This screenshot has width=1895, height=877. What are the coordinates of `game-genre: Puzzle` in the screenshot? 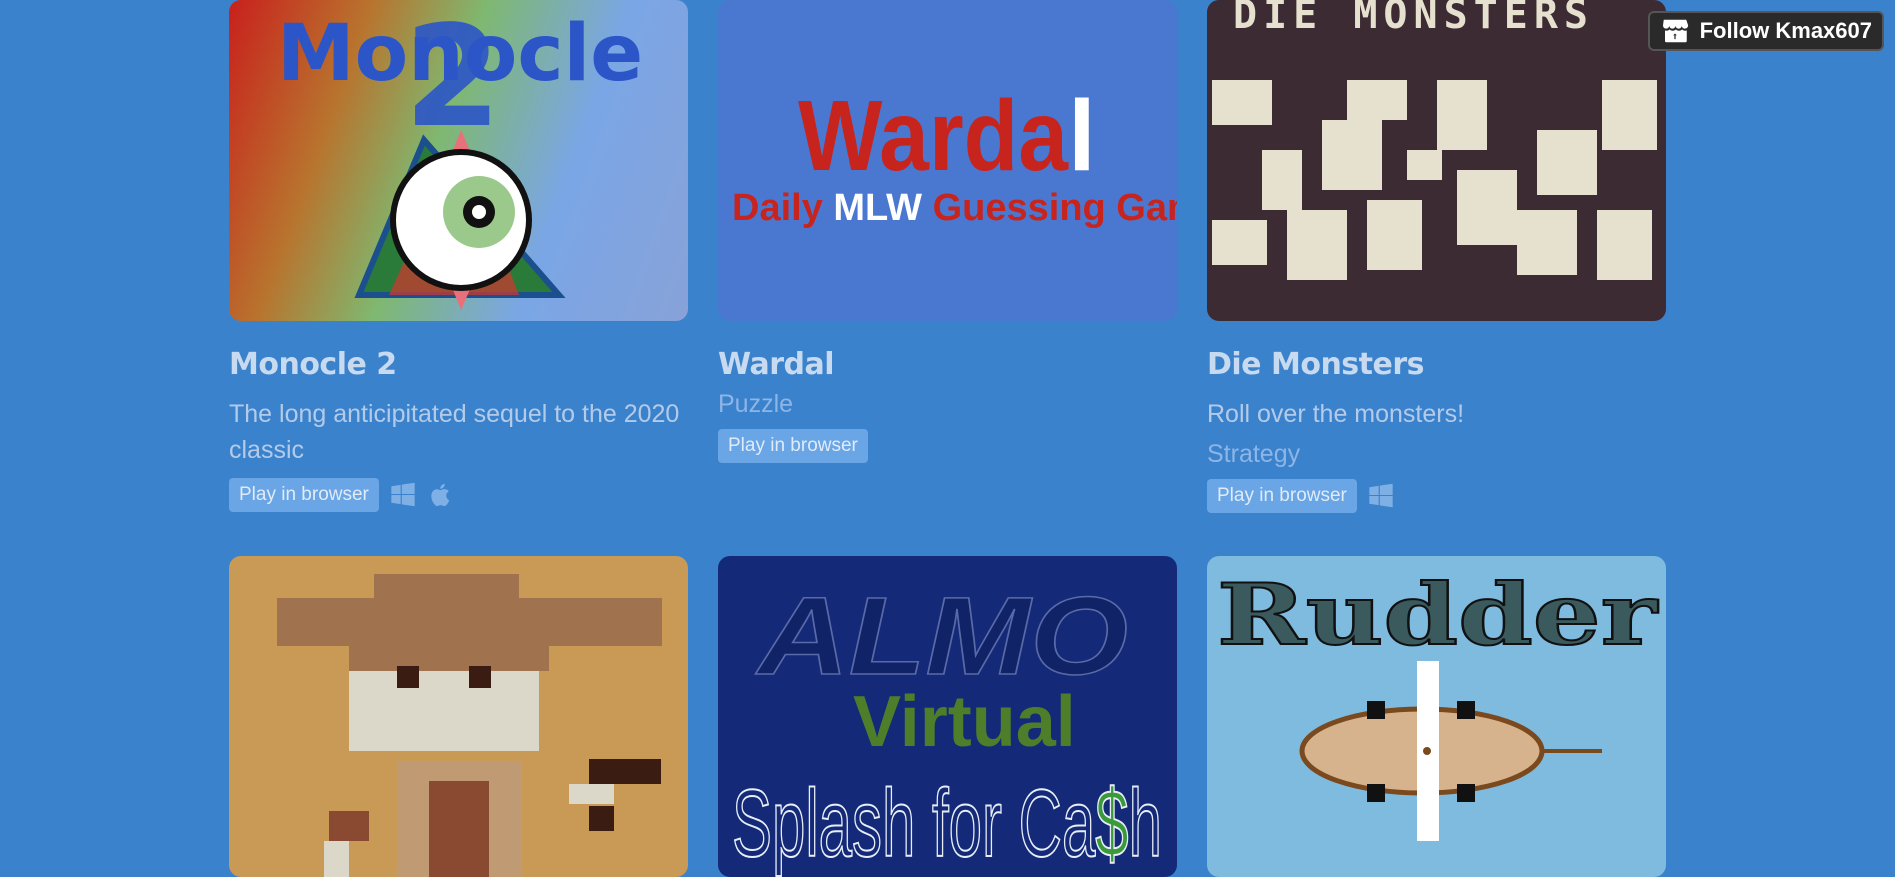 It's located at (756, 404).